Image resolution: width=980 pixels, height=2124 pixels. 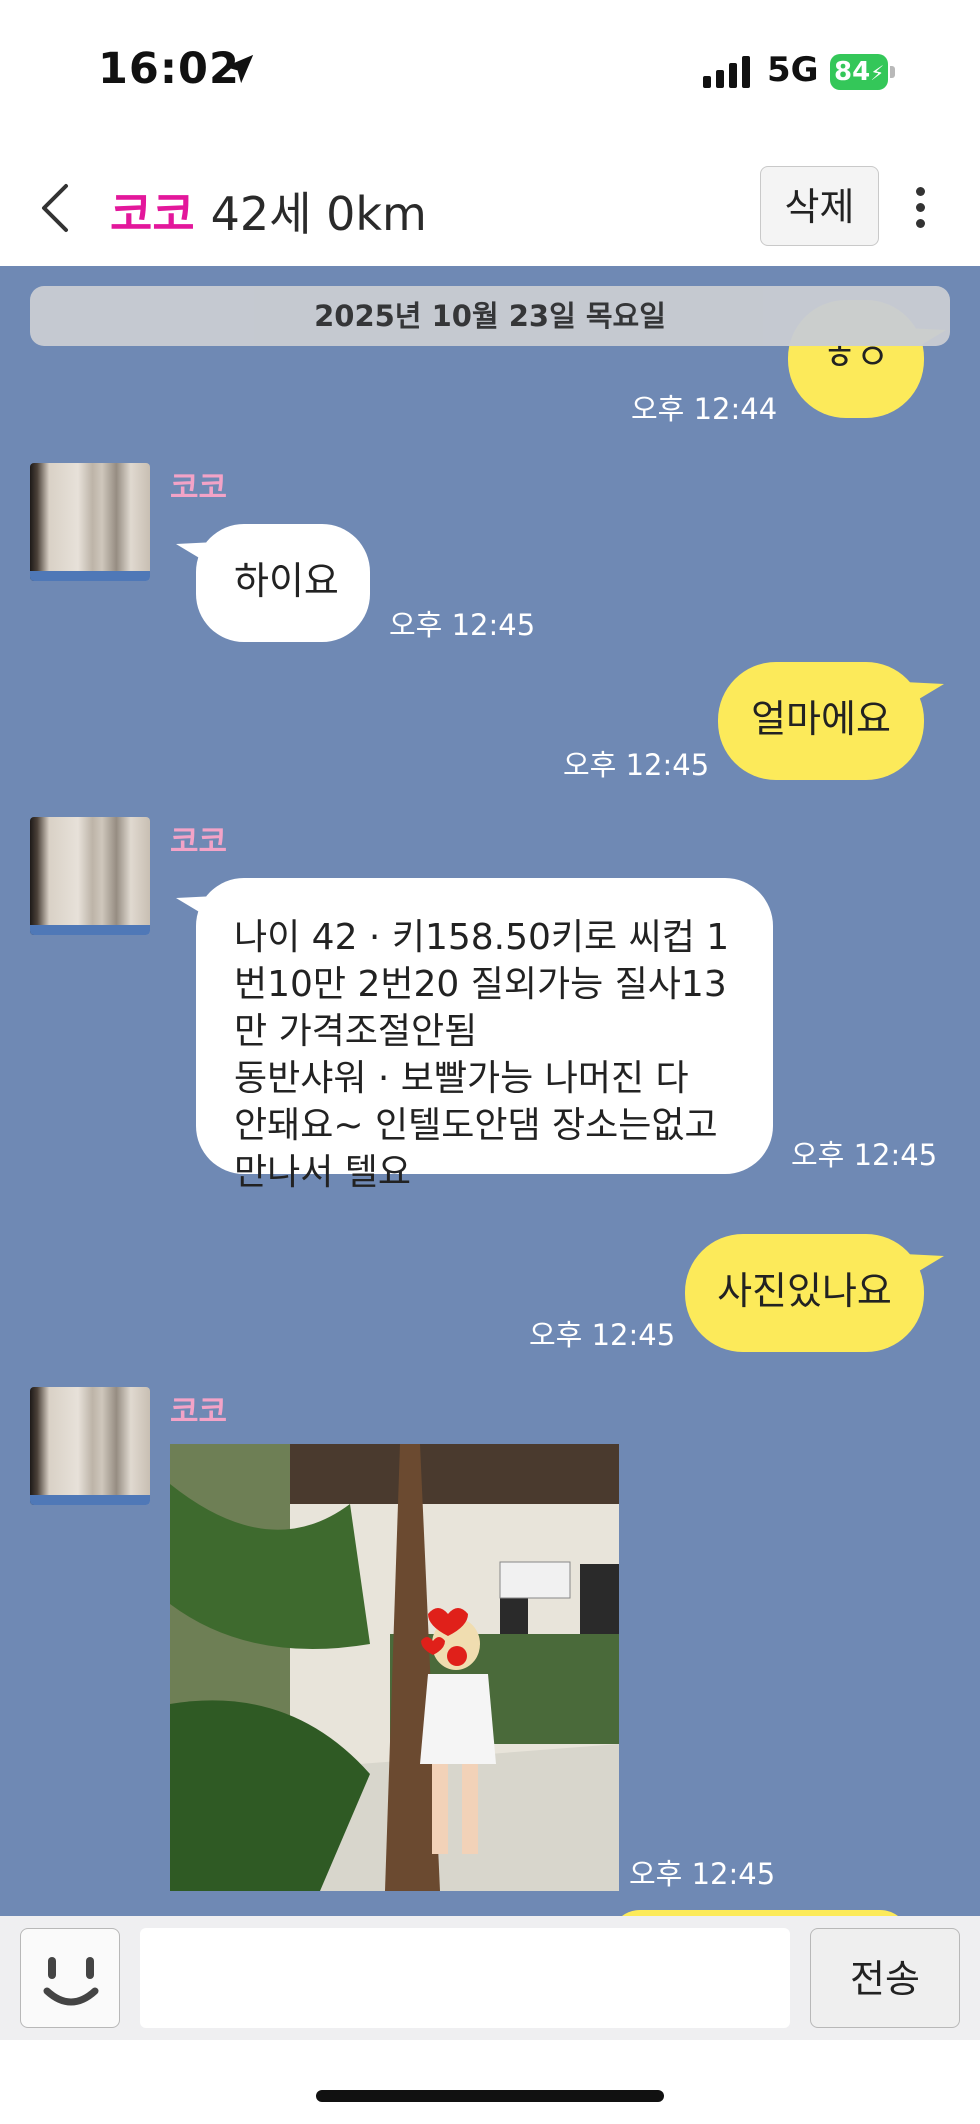 I want to click on message-input-bar: 전송, so click(x=490, y=1978).